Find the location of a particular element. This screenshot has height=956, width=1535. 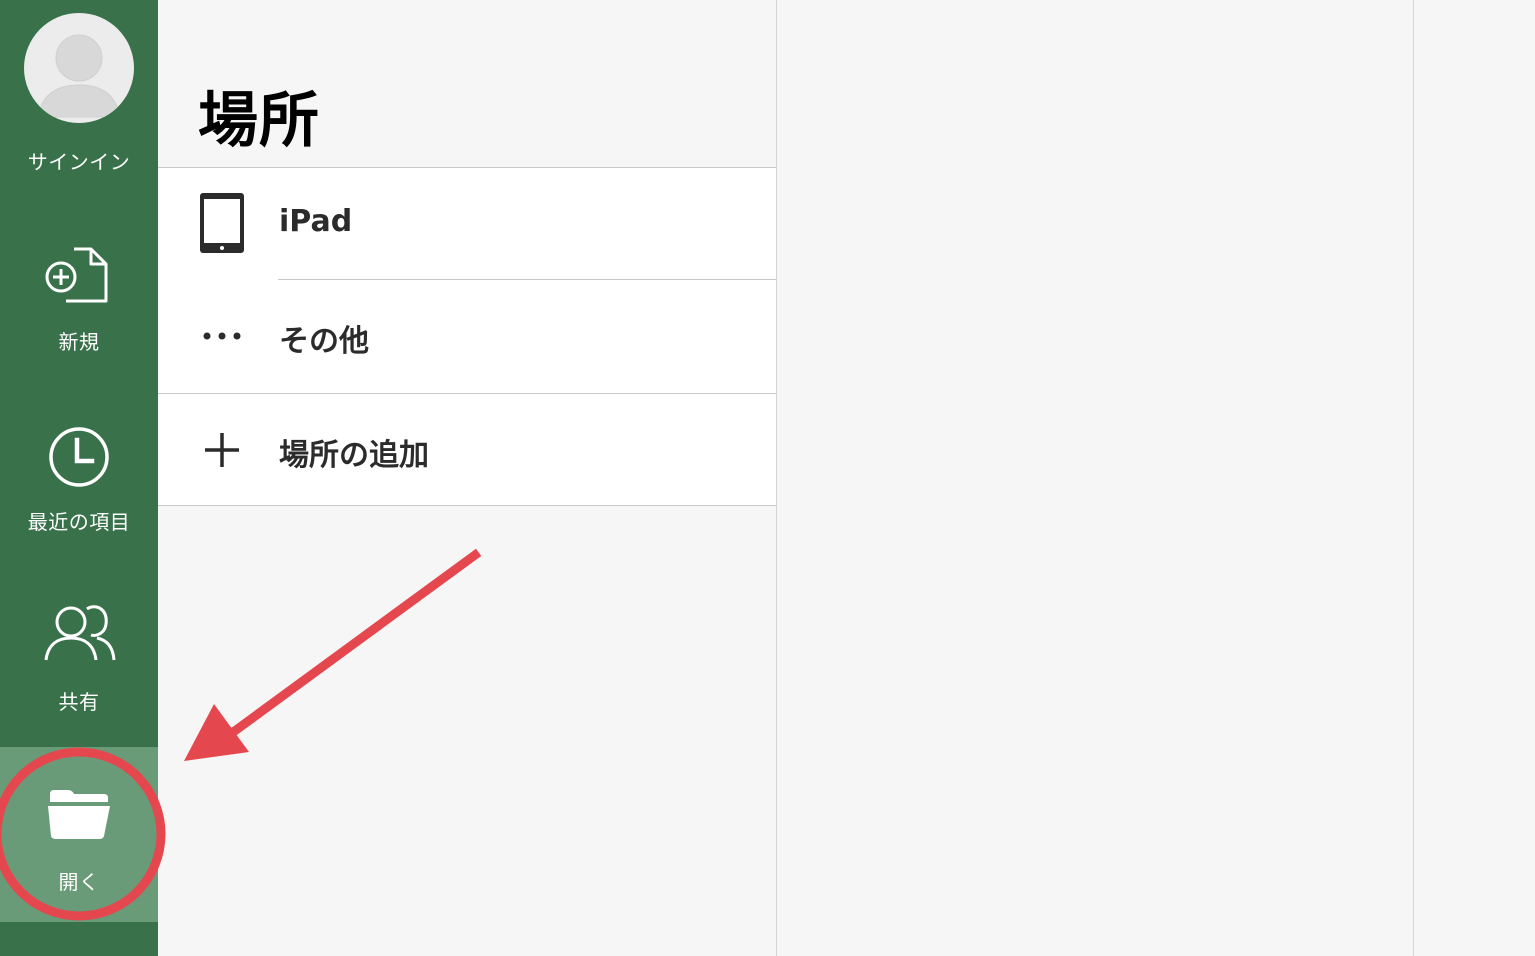

add-location-button: 場所の追加 is located at coordinates (467, 449).